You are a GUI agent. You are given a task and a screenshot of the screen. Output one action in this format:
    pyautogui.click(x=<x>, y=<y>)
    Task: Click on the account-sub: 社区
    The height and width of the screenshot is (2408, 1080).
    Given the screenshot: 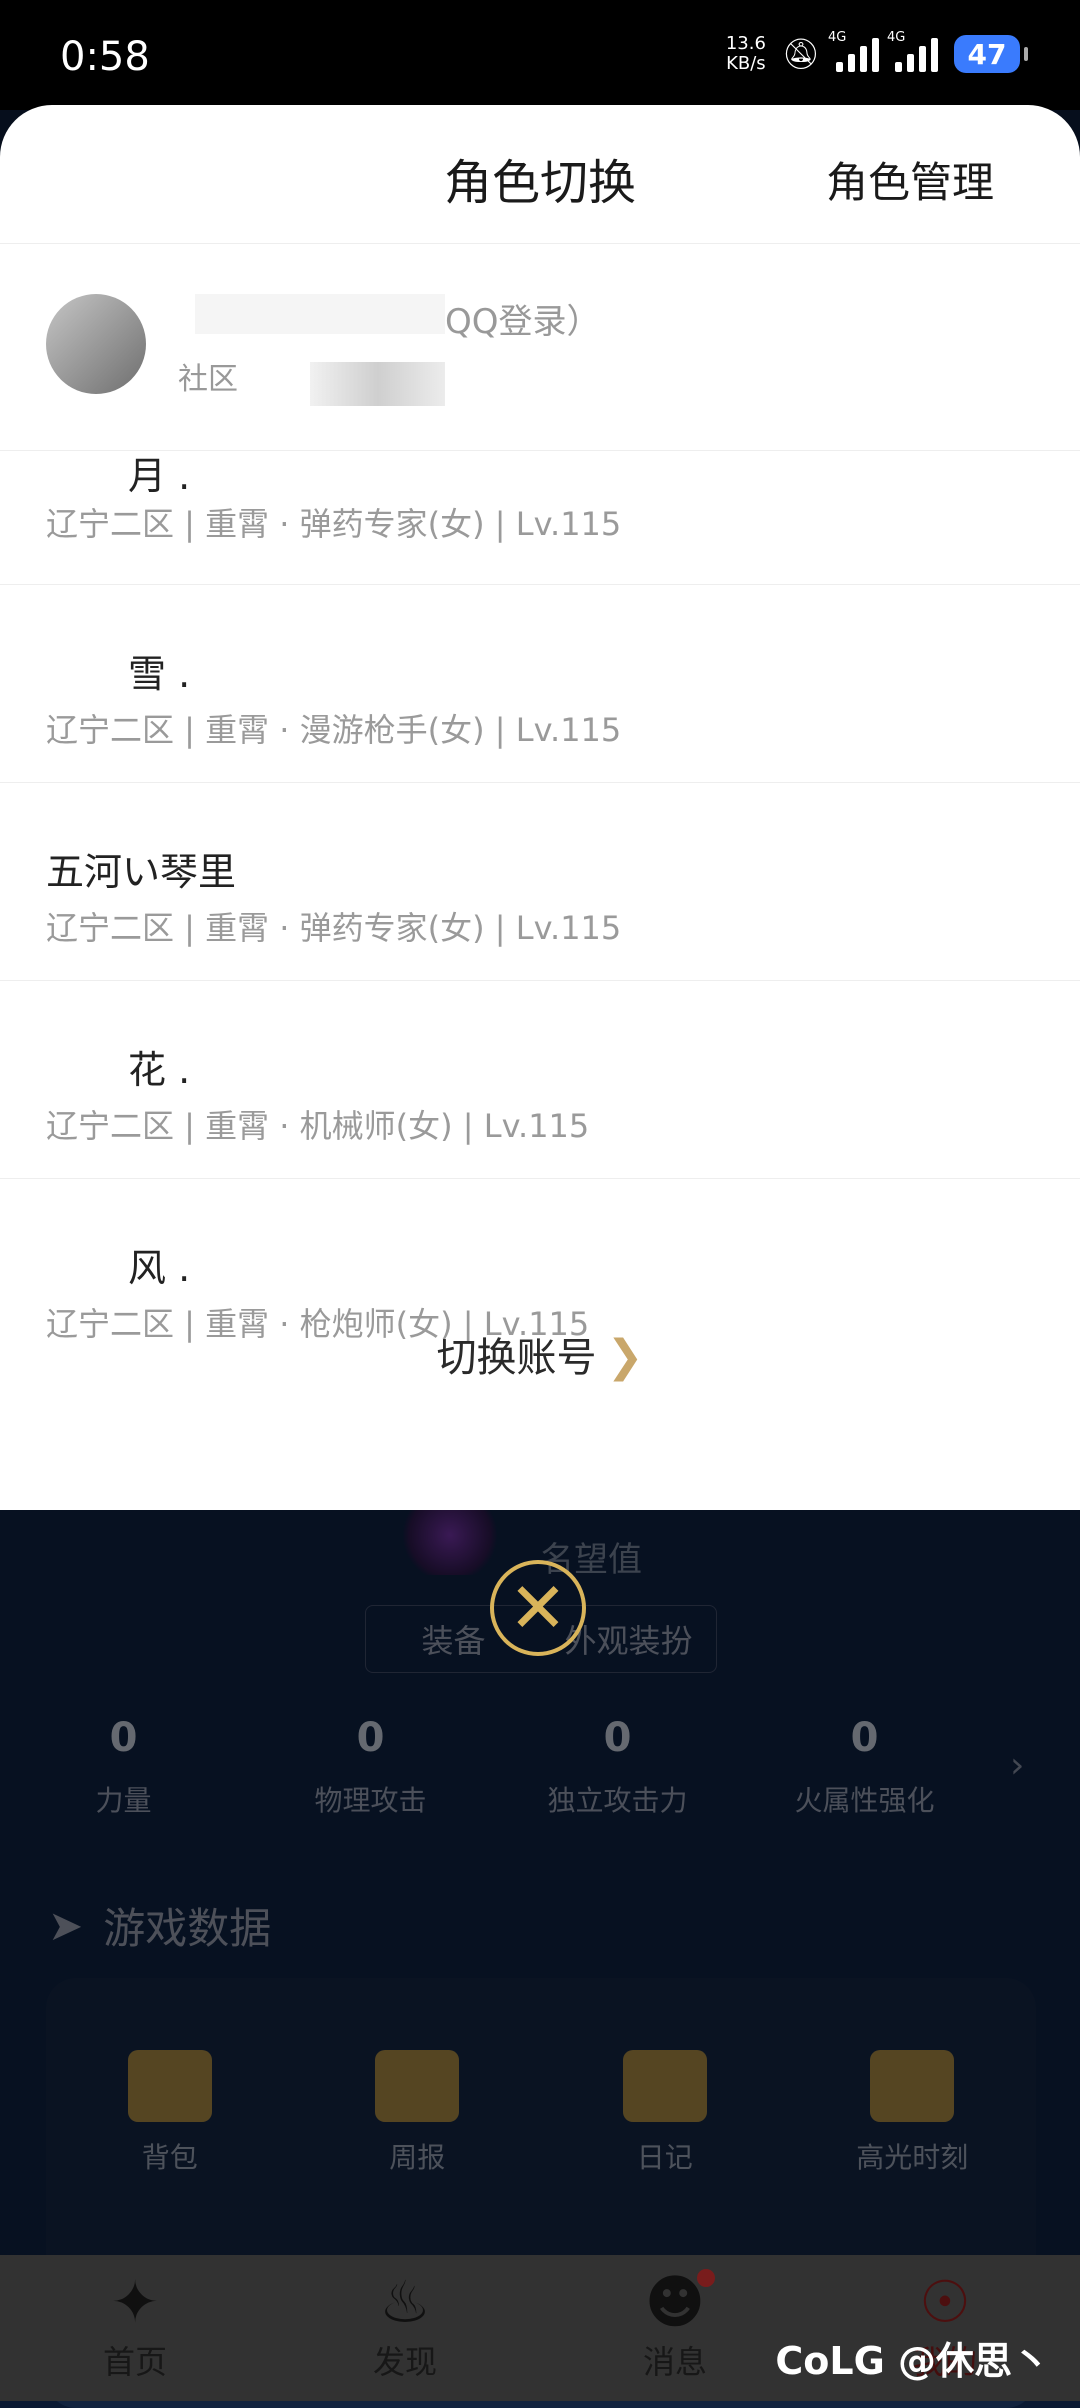 What is the action you would take?
    pyautogui.click(x=208, y=379)
    